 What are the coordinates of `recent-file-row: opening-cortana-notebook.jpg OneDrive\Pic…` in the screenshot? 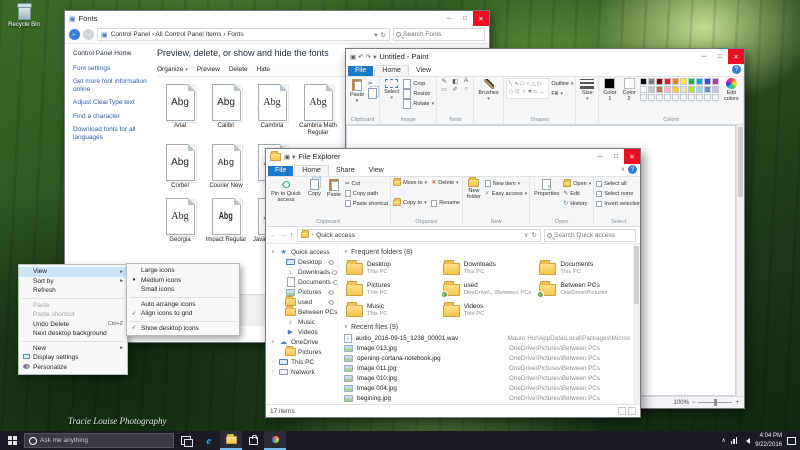 It's located at (487, 358).